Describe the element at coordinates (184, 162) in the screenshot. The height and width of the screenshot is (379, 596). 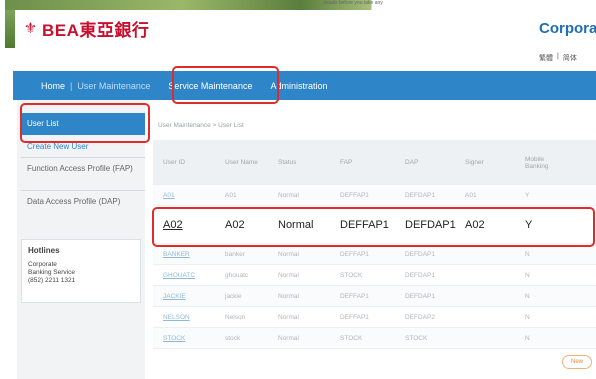
I see `col-user-id: User ID` at that location.